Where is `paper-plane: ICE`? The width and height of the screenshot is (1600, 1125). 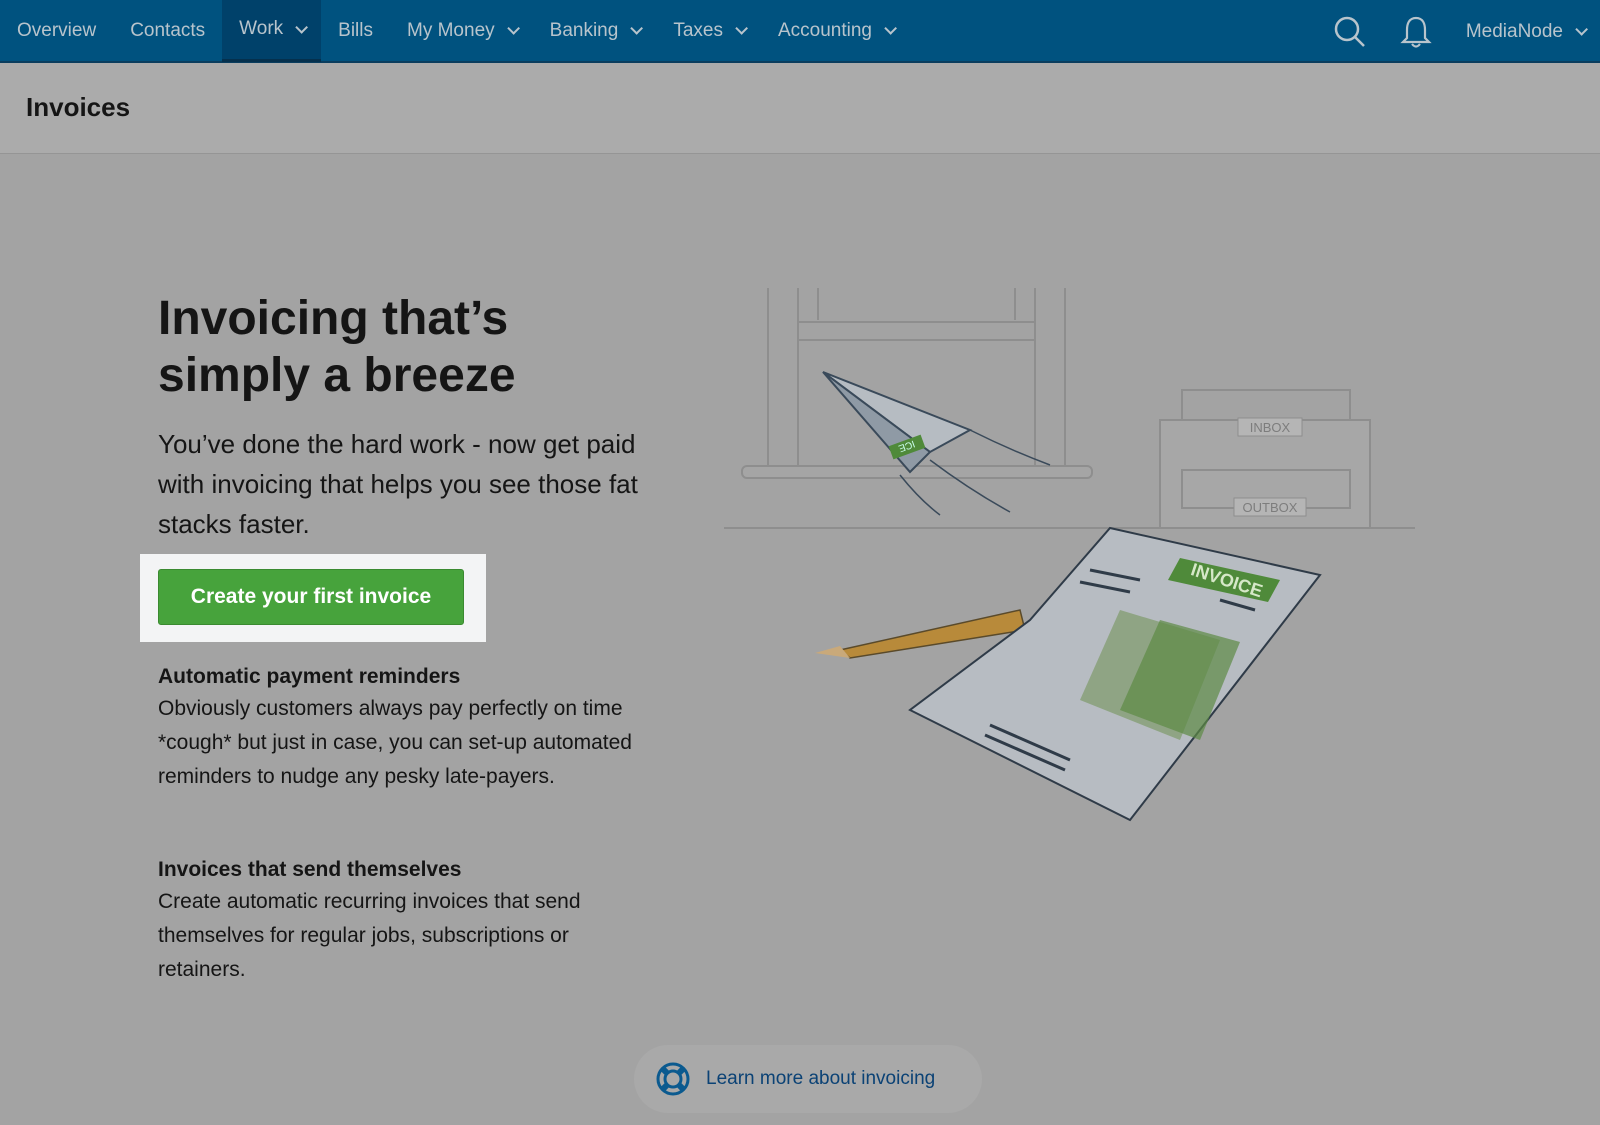 paper-plane: ICE is located at coordinates (936, 443).